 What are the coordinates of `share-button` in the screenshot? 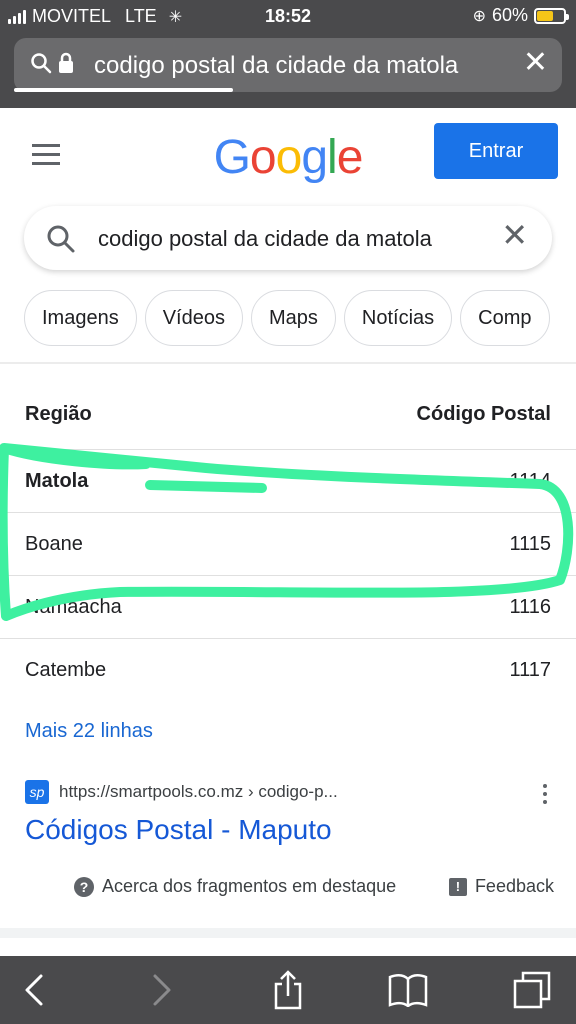 It's located at (288, 990).